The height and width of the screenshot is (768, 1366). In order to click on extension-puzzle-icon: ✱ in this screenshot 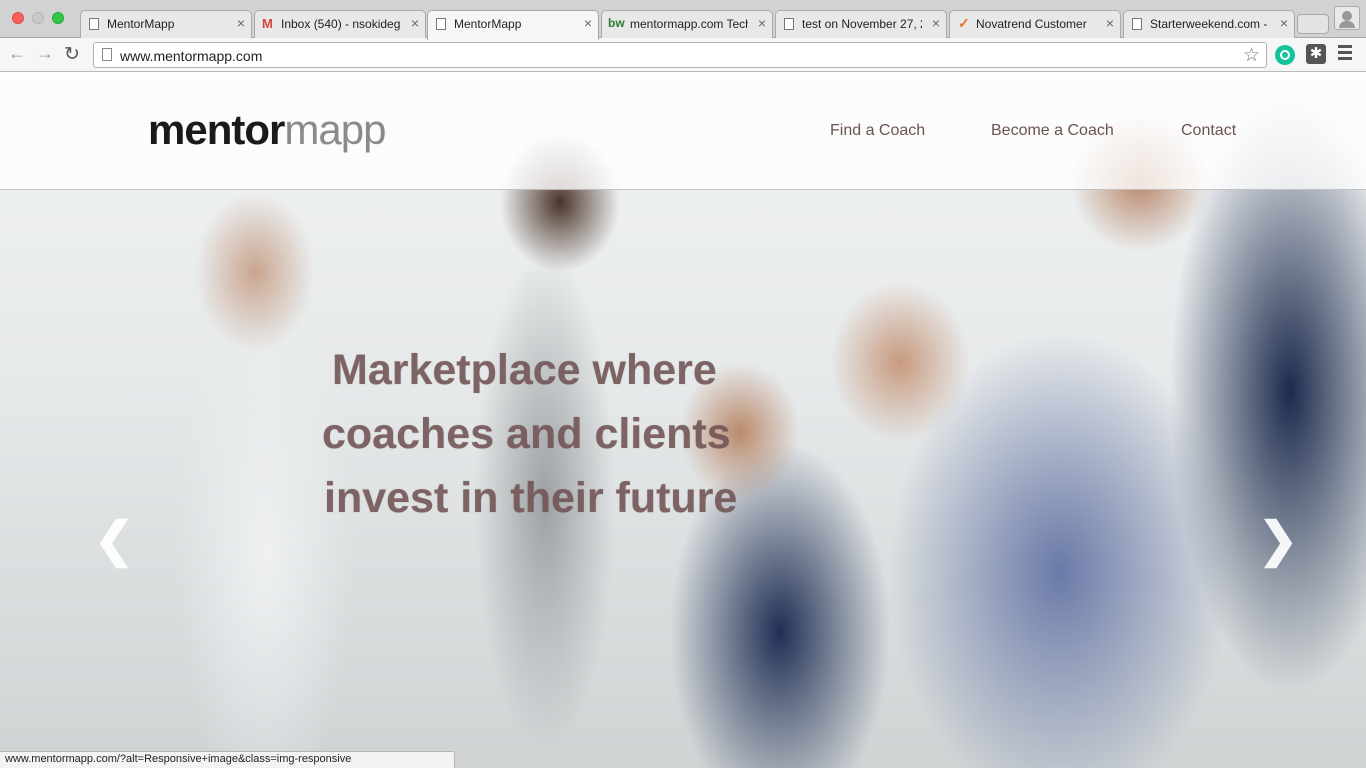, I will do `click(1316, 54)`.